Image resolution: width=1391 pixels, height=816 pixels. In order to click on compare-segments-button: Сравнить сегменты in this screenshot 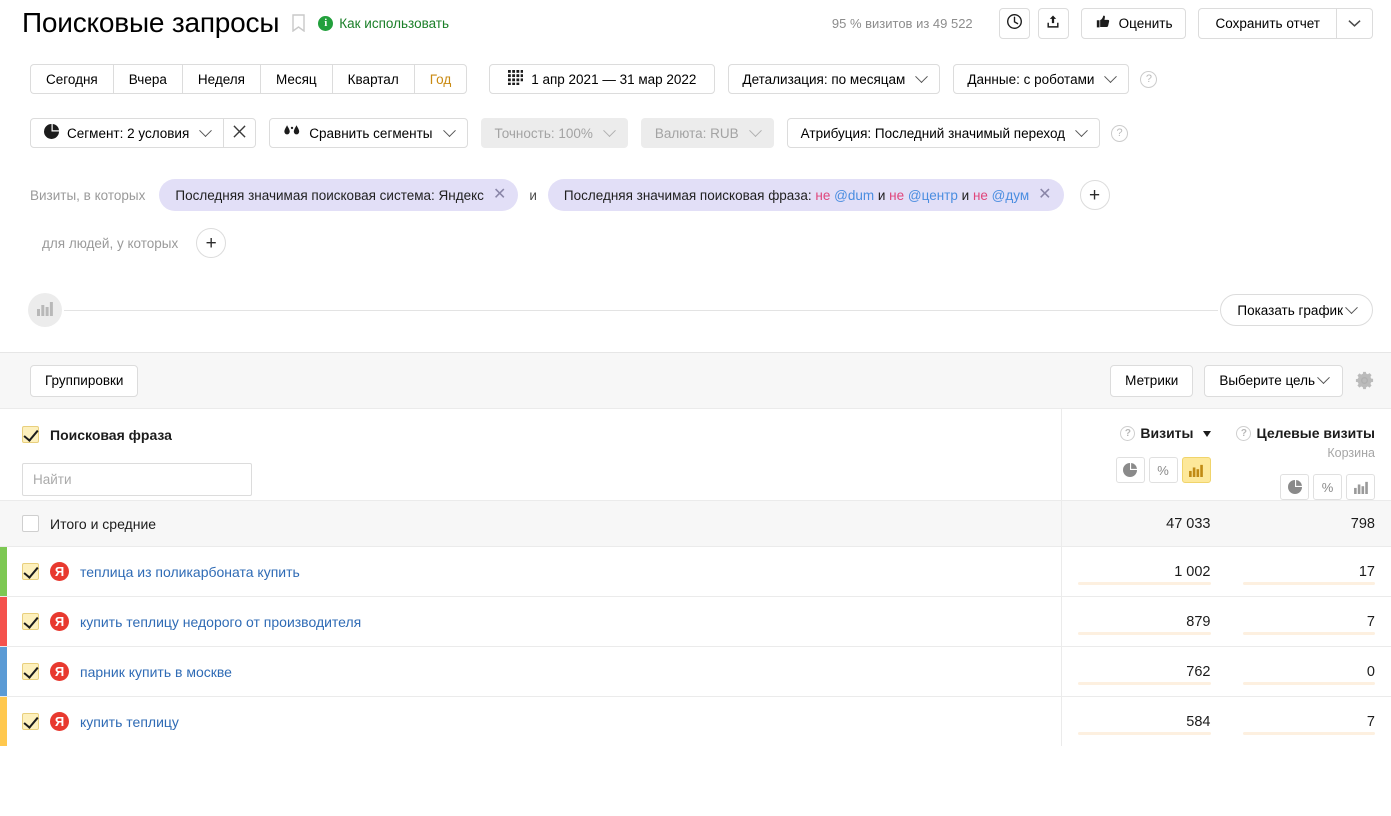, I will do `click(368, 133)`.